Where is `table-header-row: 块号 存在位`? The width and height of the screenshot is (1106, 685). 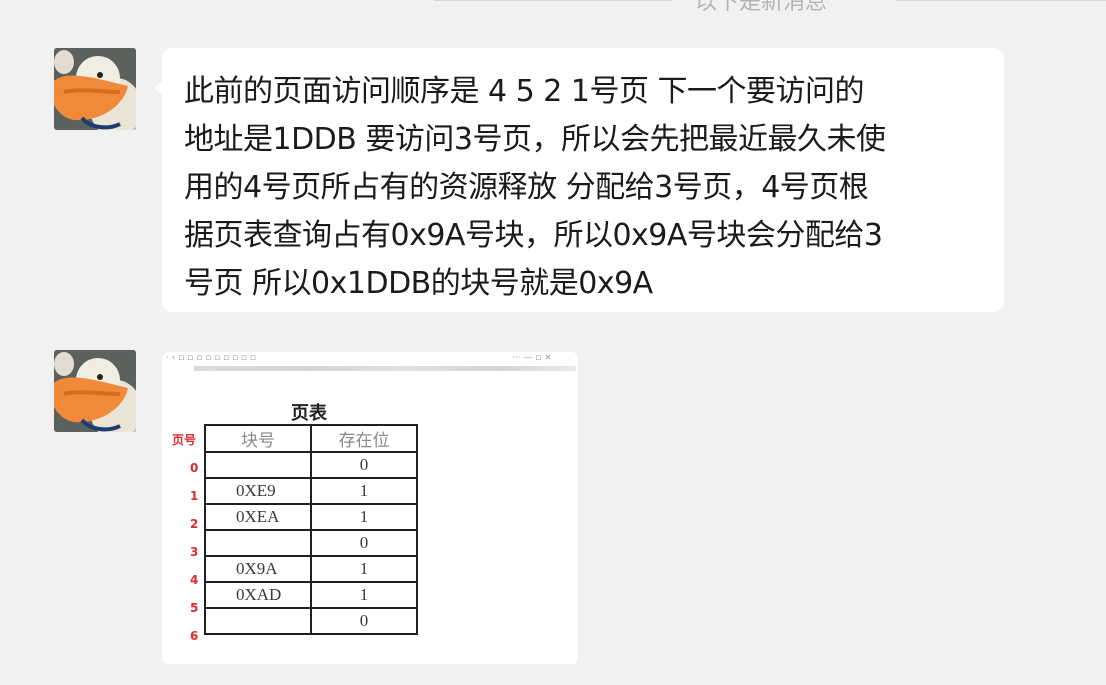 table-header-row: 块号 存在位 is located at coordinates (311, 438).